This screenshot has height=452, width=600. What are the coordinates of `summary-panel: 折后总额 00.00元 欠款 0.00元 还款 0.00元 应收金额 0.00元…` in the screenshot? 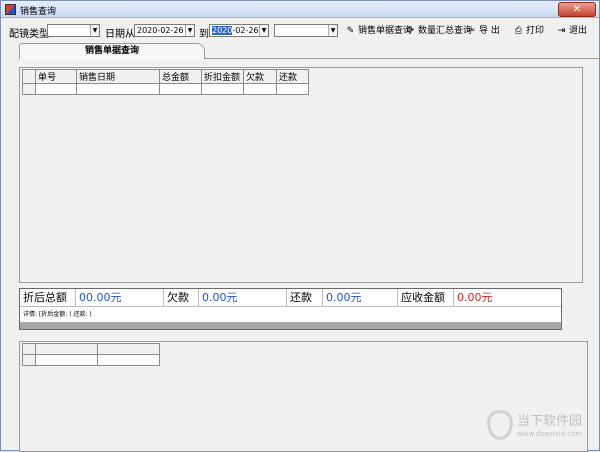 It's located at (290, 309).